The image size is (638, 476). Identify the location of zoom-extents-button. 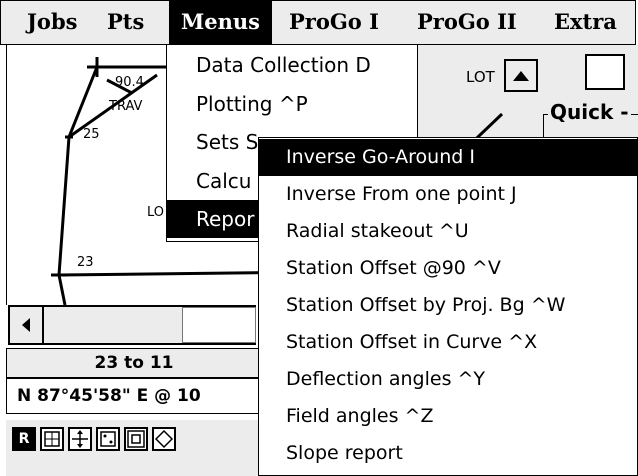
(108, 439).